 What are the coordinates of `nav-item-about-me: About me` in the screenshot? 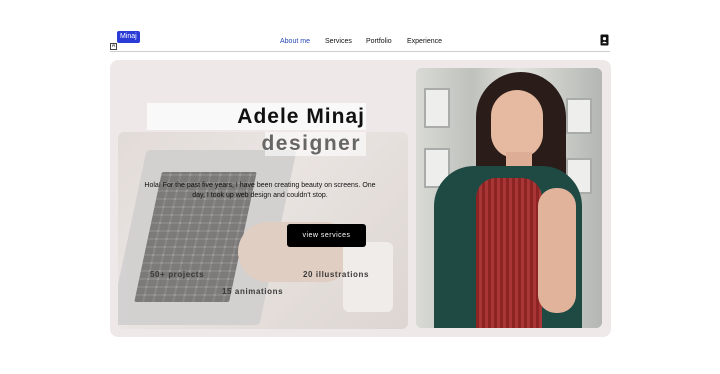 It's located at (295, 41).